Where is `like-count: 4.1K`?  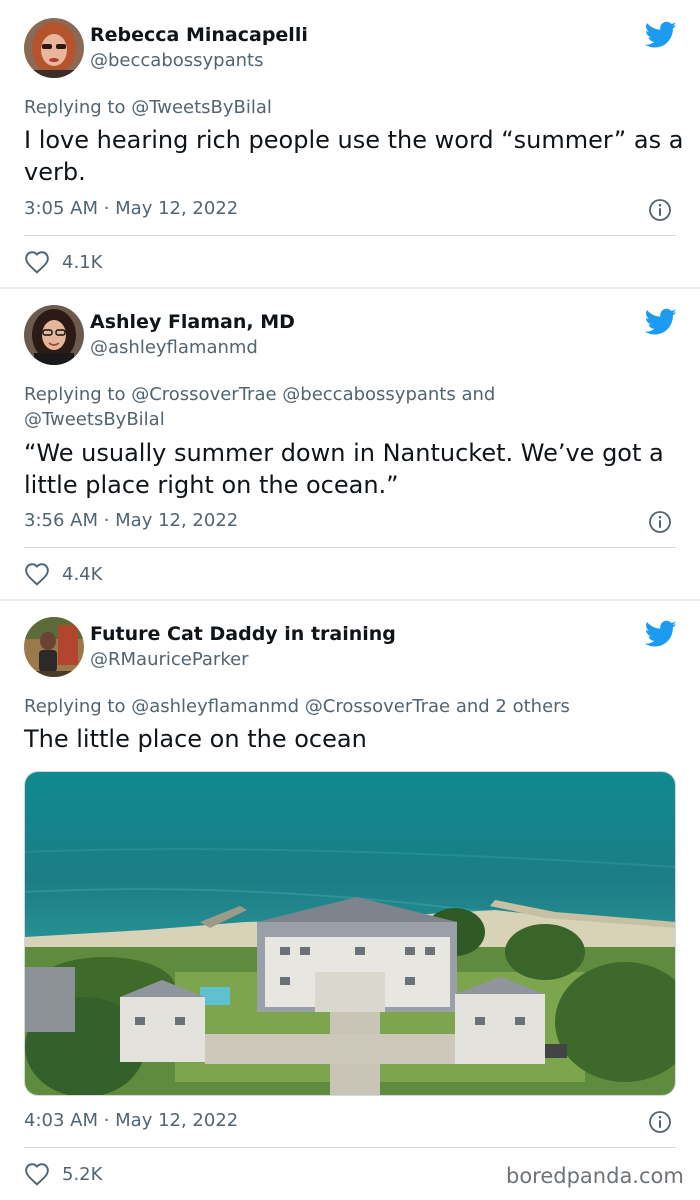
like-count: 4.1K is located at coordinates (82, 262).